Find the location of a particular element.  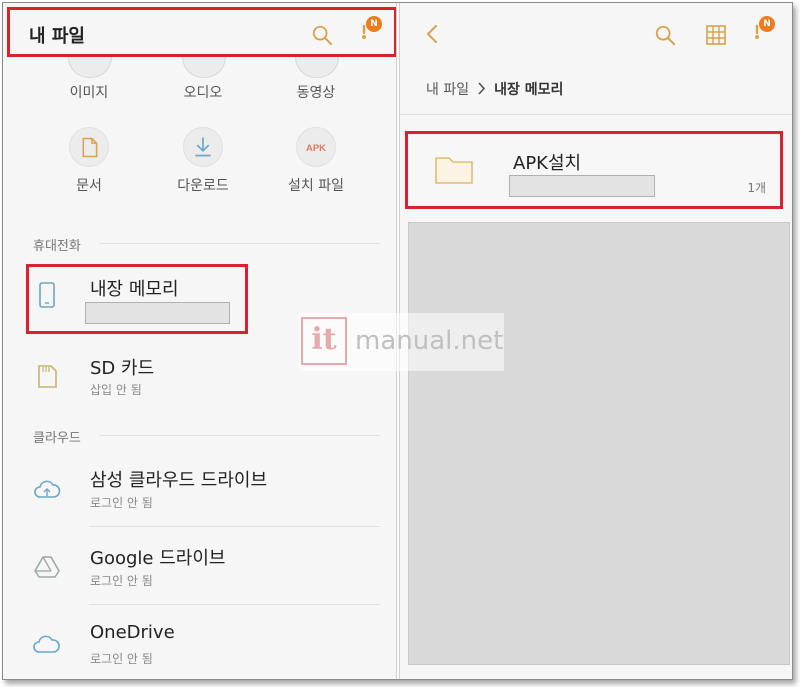

apk-icon: APK is located at coordinates (316, 147).